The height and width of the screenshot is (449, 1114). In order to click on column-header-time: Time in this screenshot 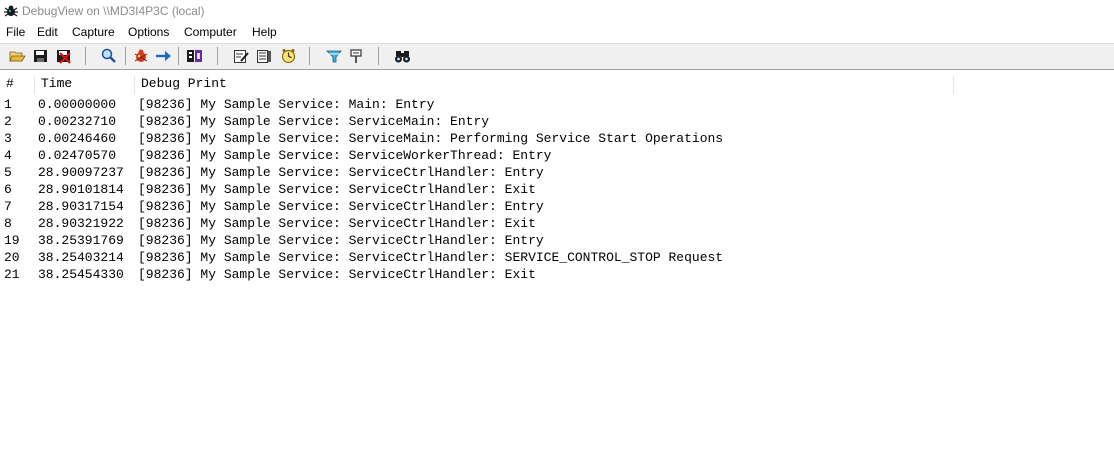, I will do `click(56, 84)`.